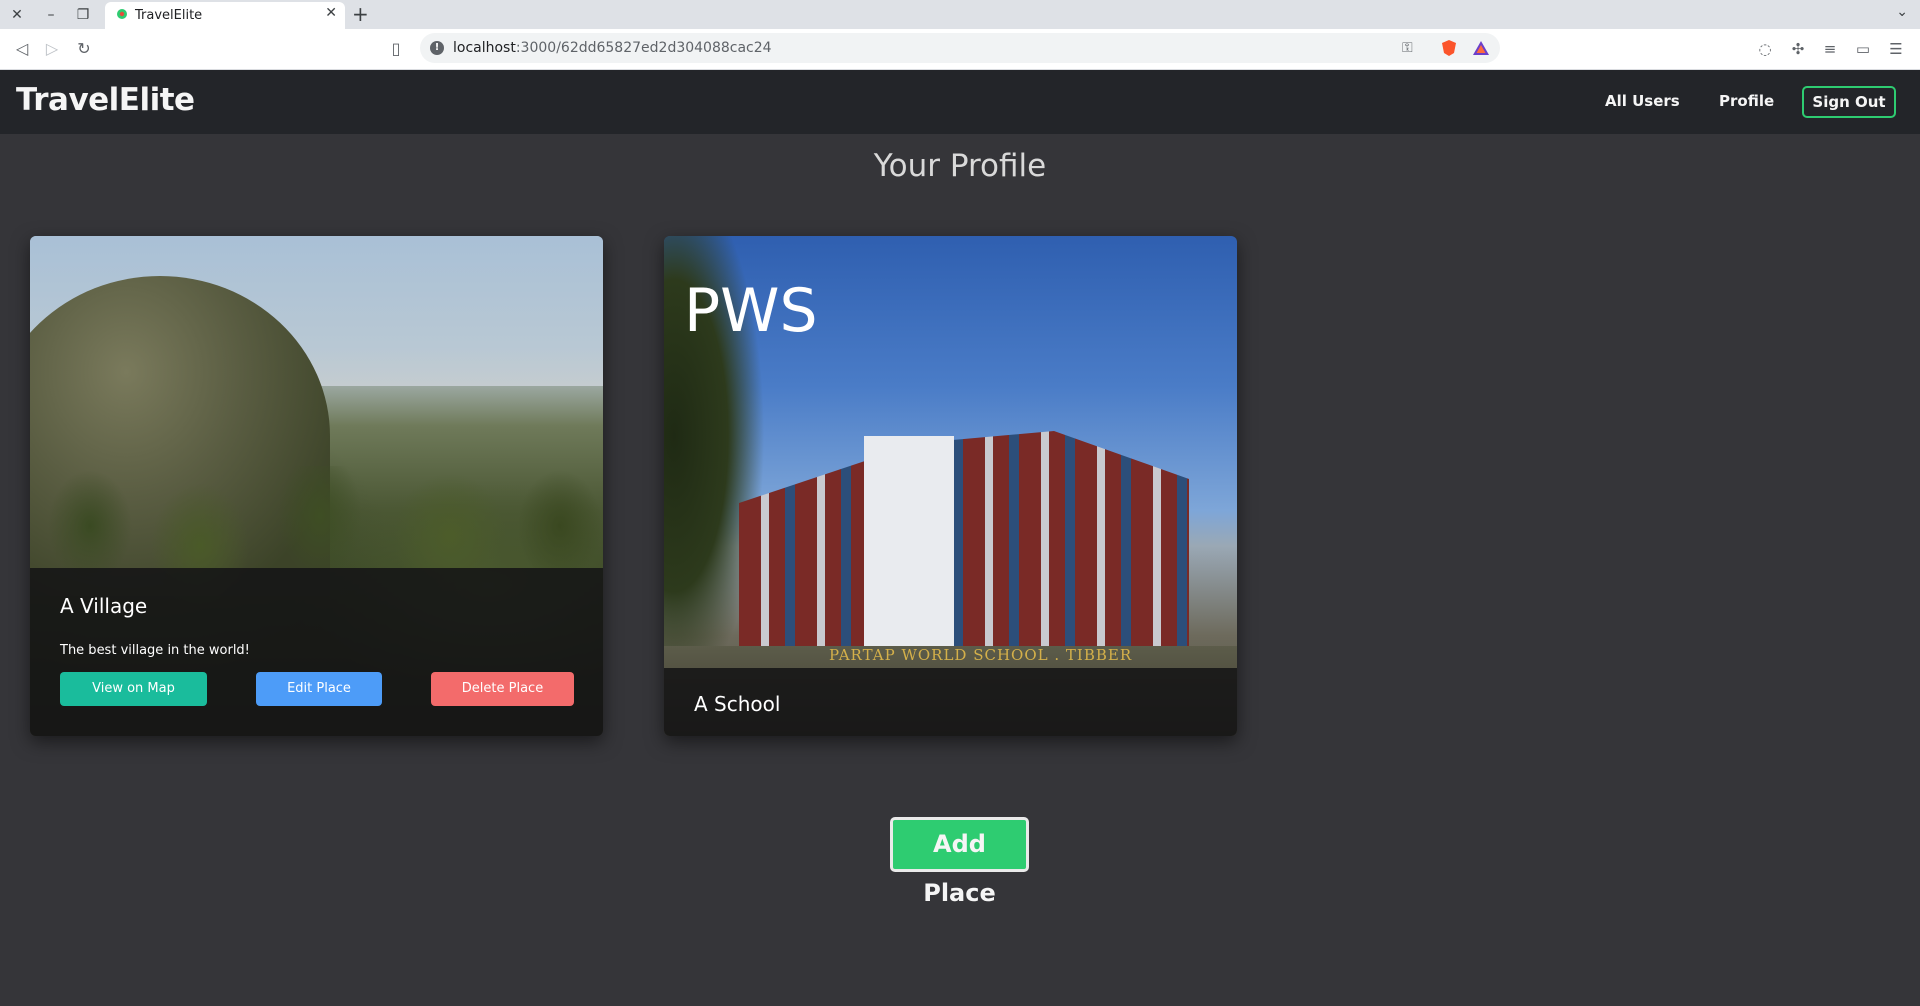 The height and width of the screenshot is (1006, 1920). I want to click on page-title: Your Profile, so click(960, 166).